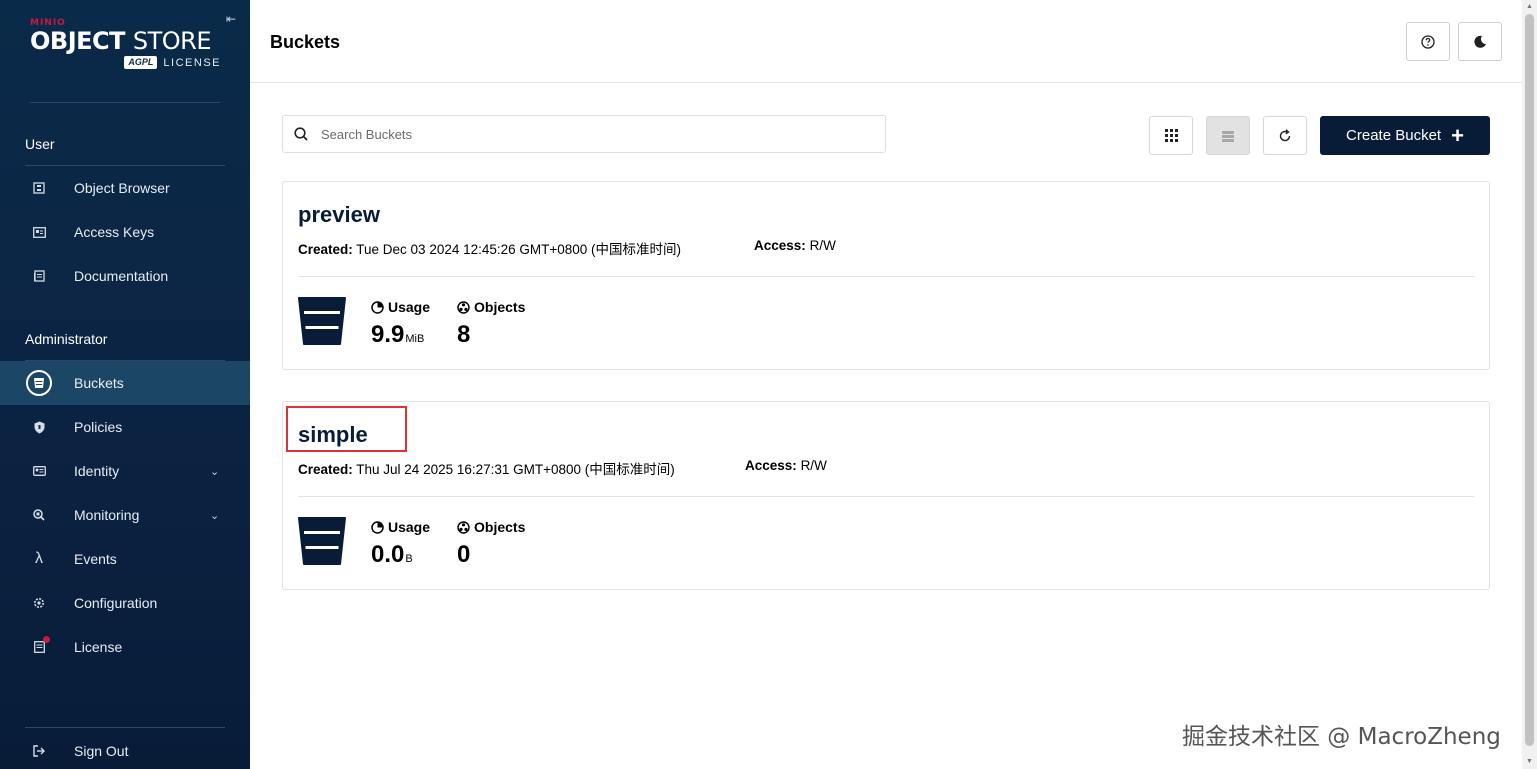 The image size is (1537, 769). Describe the element at coordinates (491, 544) in the screenshot. I see `objects-stat: Objects 0` at that location.